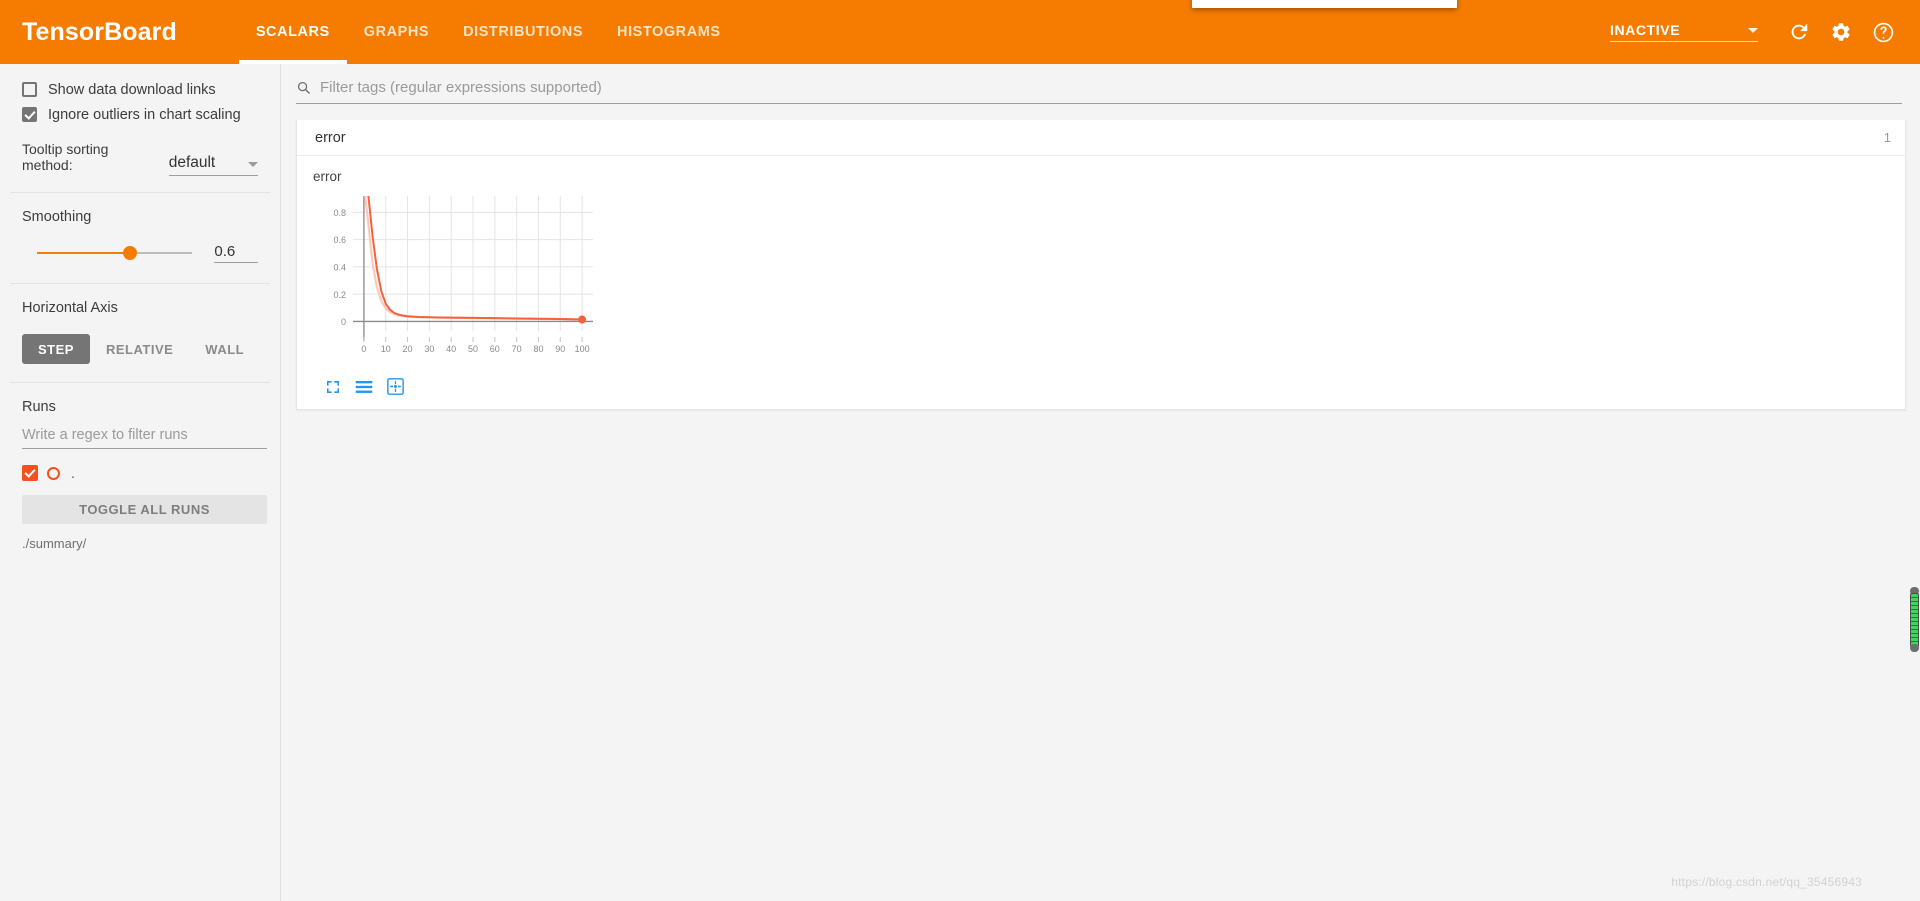 Image resolution: width=1920 pixels, height=901 pixels. I want to click on fit-domain-icon, so click(395, 386).